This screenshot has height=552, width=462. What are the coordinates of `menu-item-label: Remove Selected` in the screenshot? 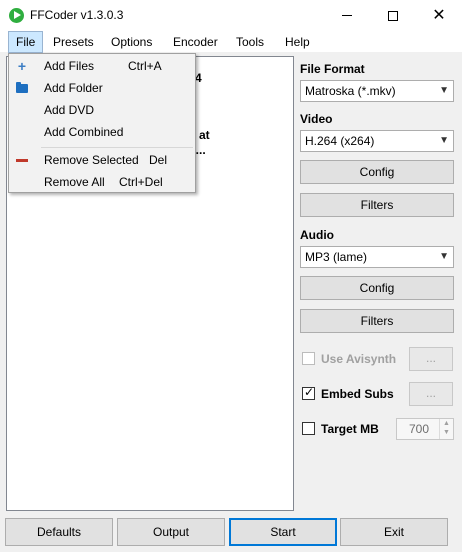 It's located at (91, 160).